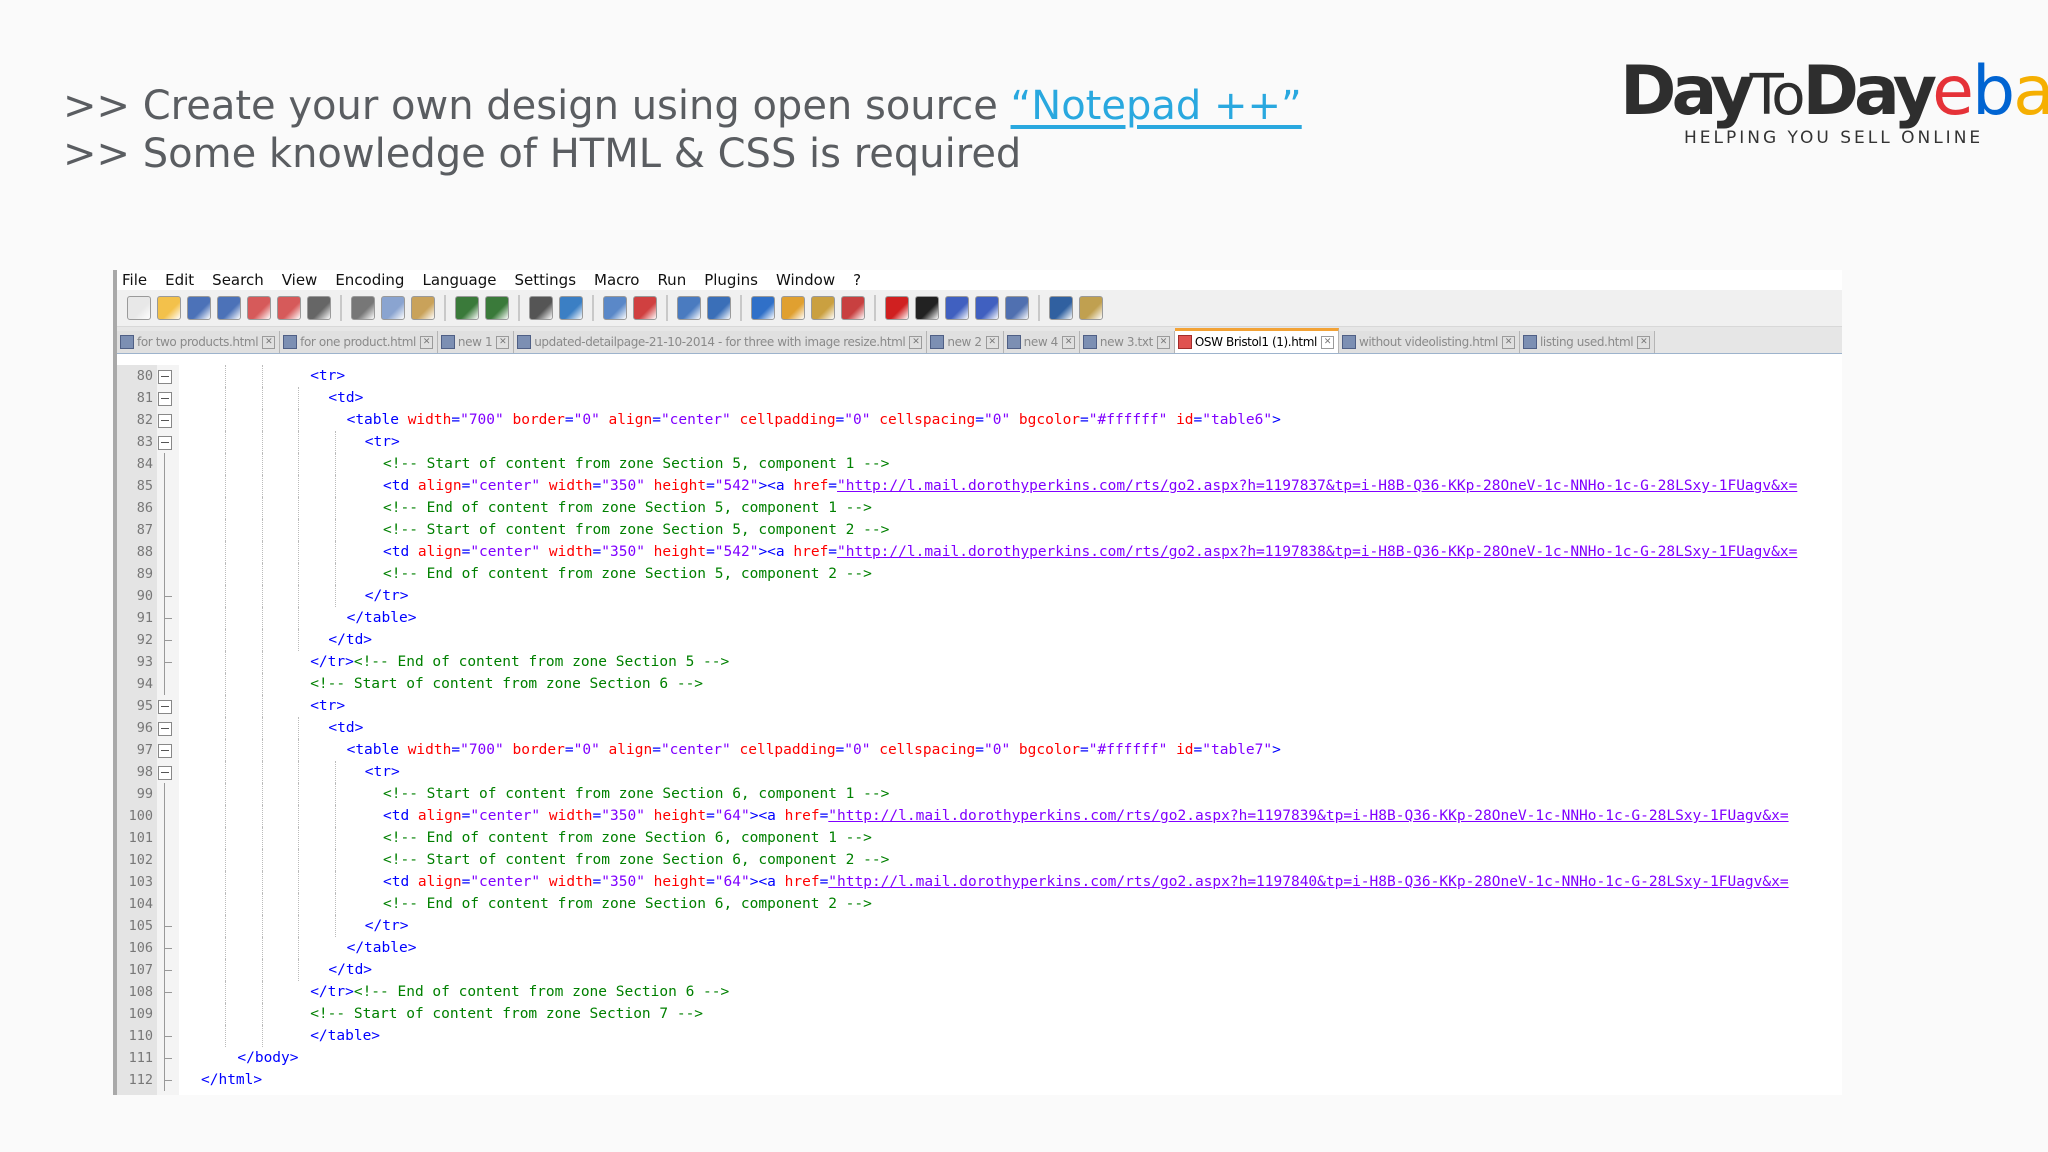 Image resolution: width=2048 pixels, height=1152 pixels. What do you see at coordinates (1127, 342) in the screenshot?
I see `tab-6: new 3.txt ✕` at bounding box center [1127, 342].